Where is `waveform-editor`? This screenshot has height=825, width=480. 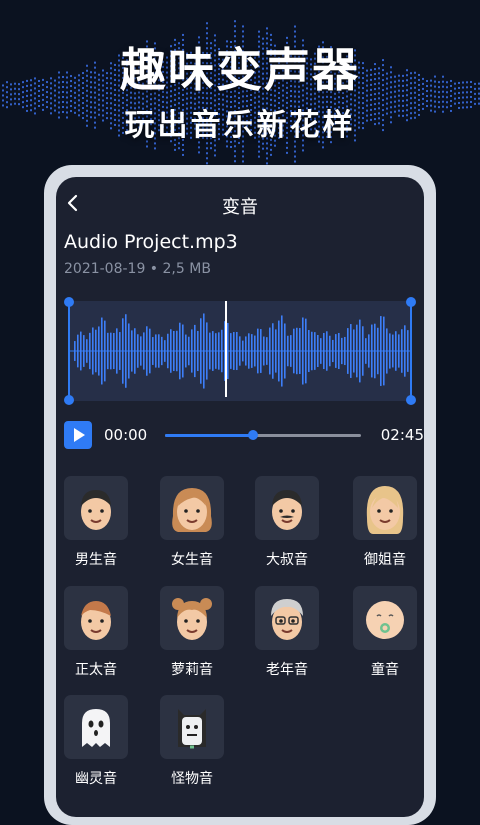 waveform-editor is located at coordinates (240, 351).